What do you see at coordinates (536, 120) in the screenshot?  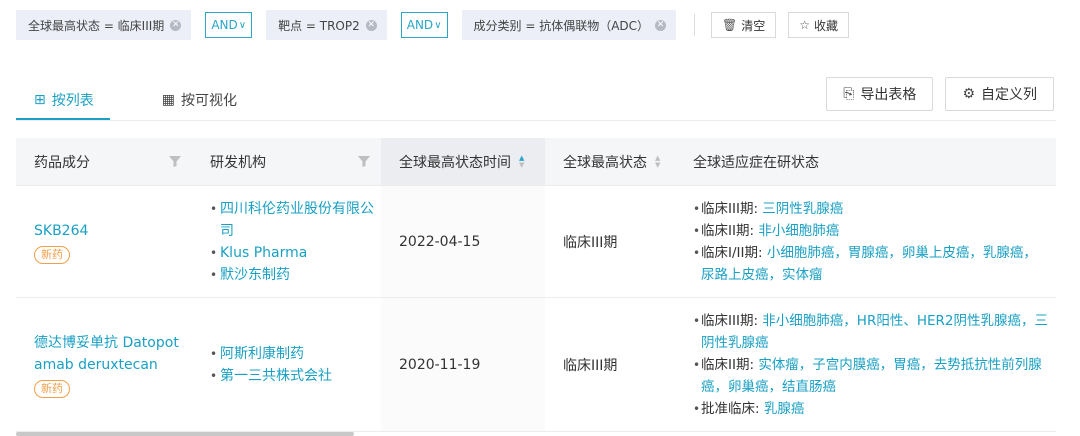 I see `tab-divider` at bounding box center [536, 120].